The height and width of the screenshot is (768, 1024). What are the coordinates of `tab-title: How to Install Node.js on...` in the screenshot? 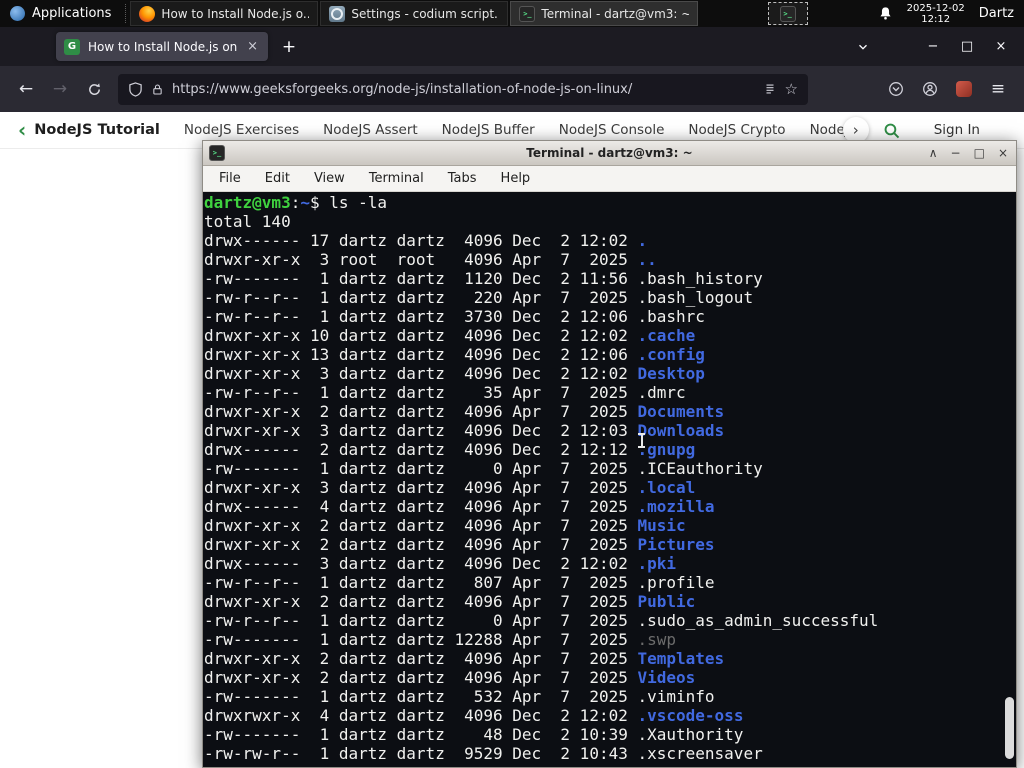 It's located at (163, 46).